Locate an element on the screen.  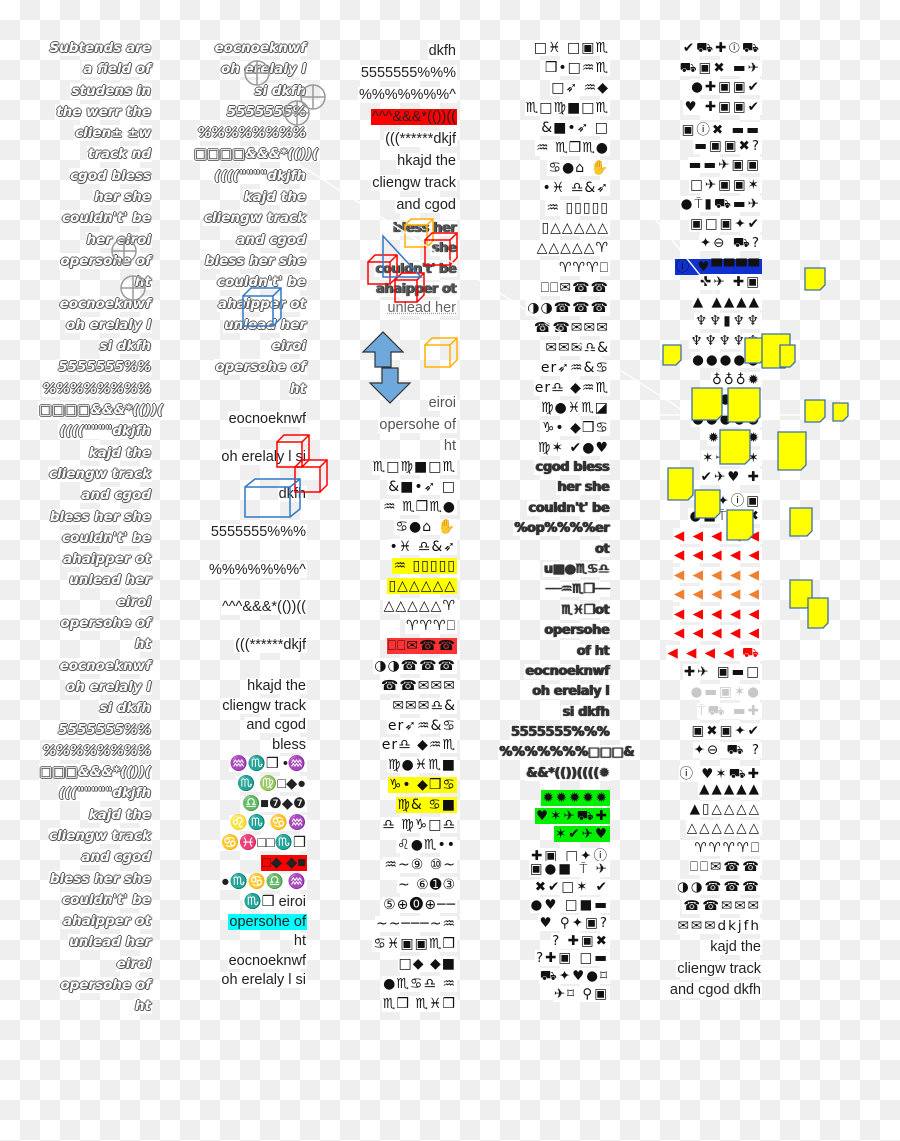
text-line: ●♏♋♎ ♒ is located at coordinates (400, 985).